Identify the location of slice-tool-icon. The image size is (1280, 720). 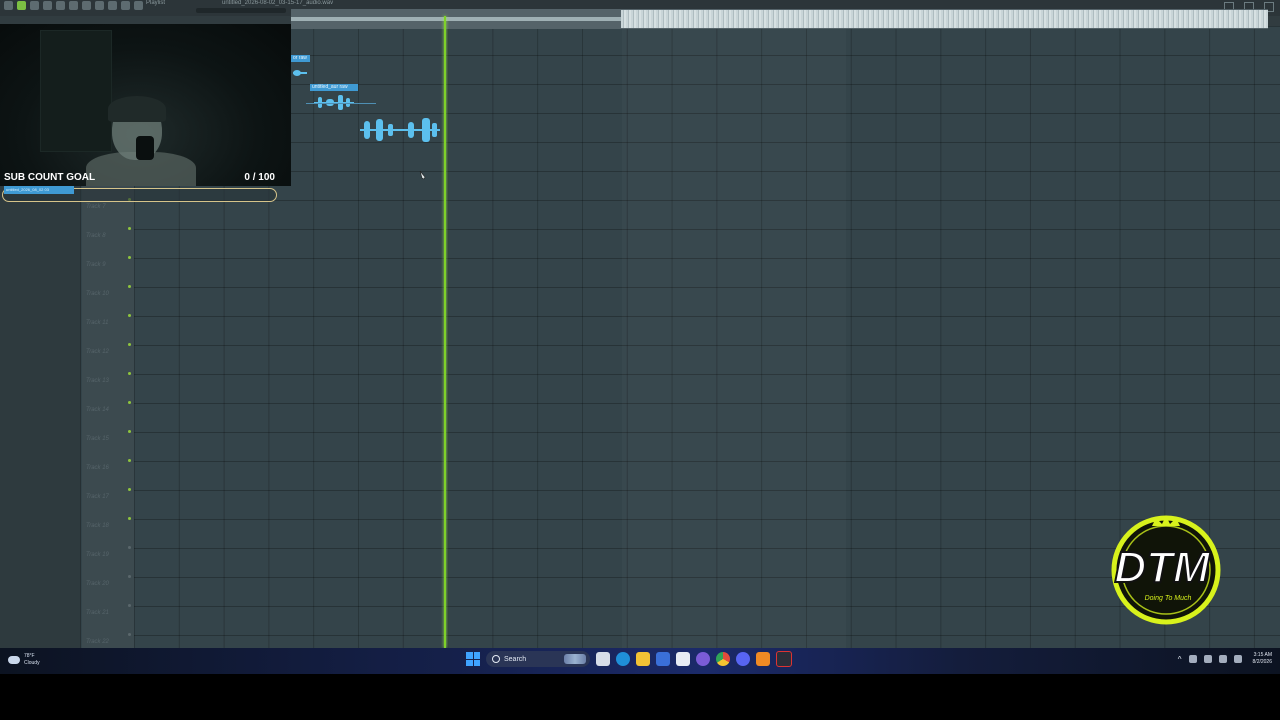
(99, 5).